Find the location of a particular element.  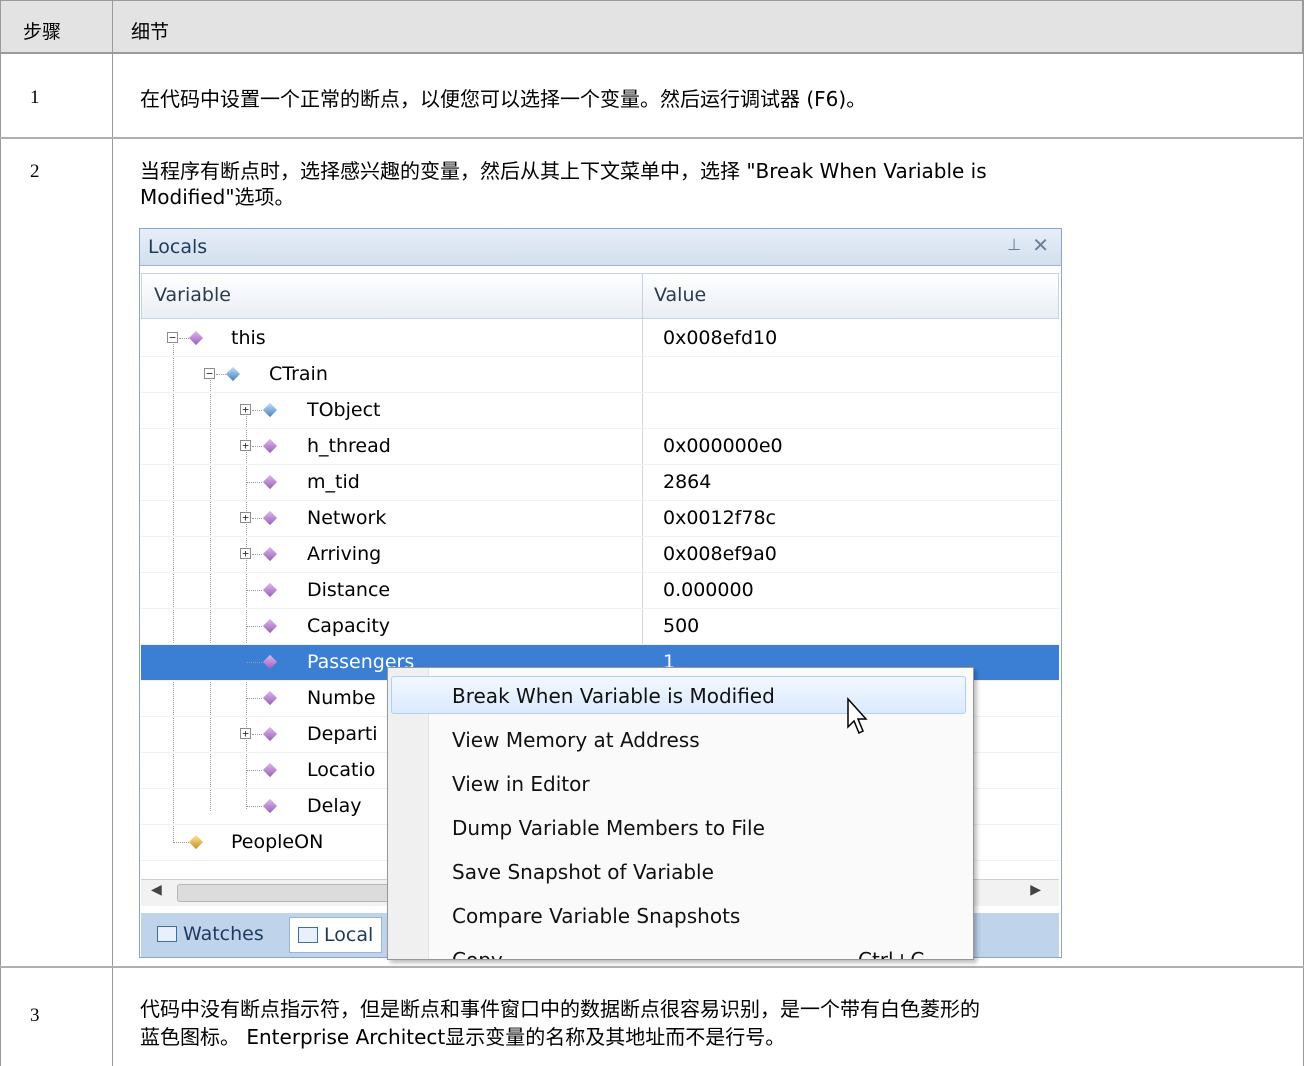

variable-name: Network is located at coordinates (347, 518).